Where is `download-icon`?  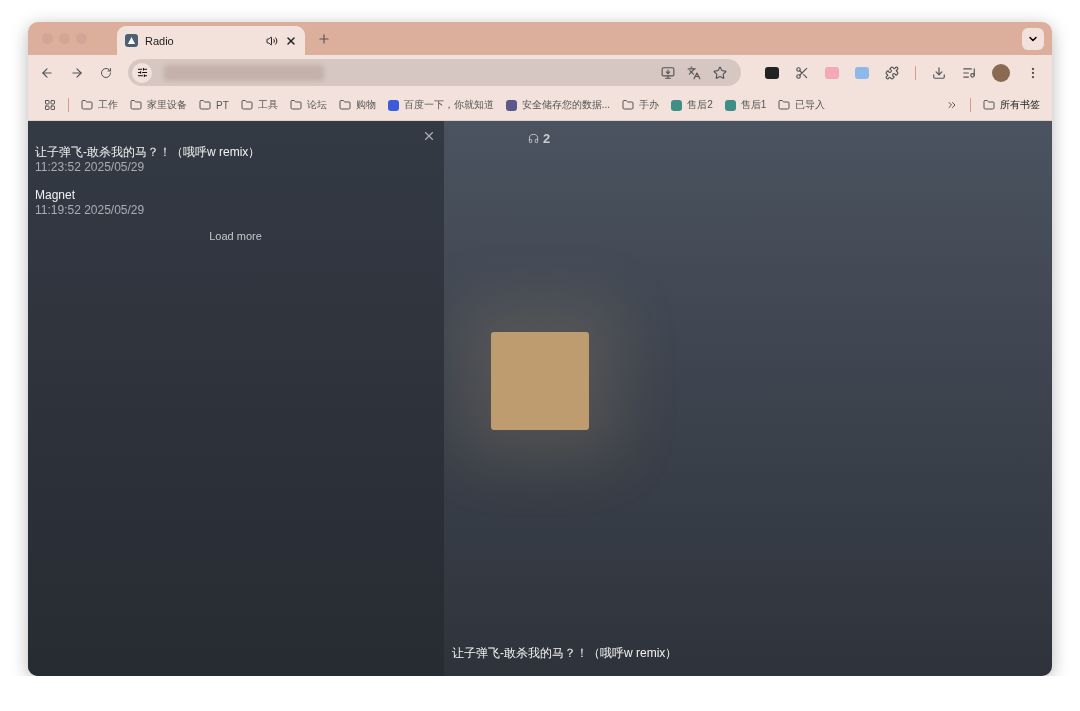
download-icon is located at coordinates (939, 72).